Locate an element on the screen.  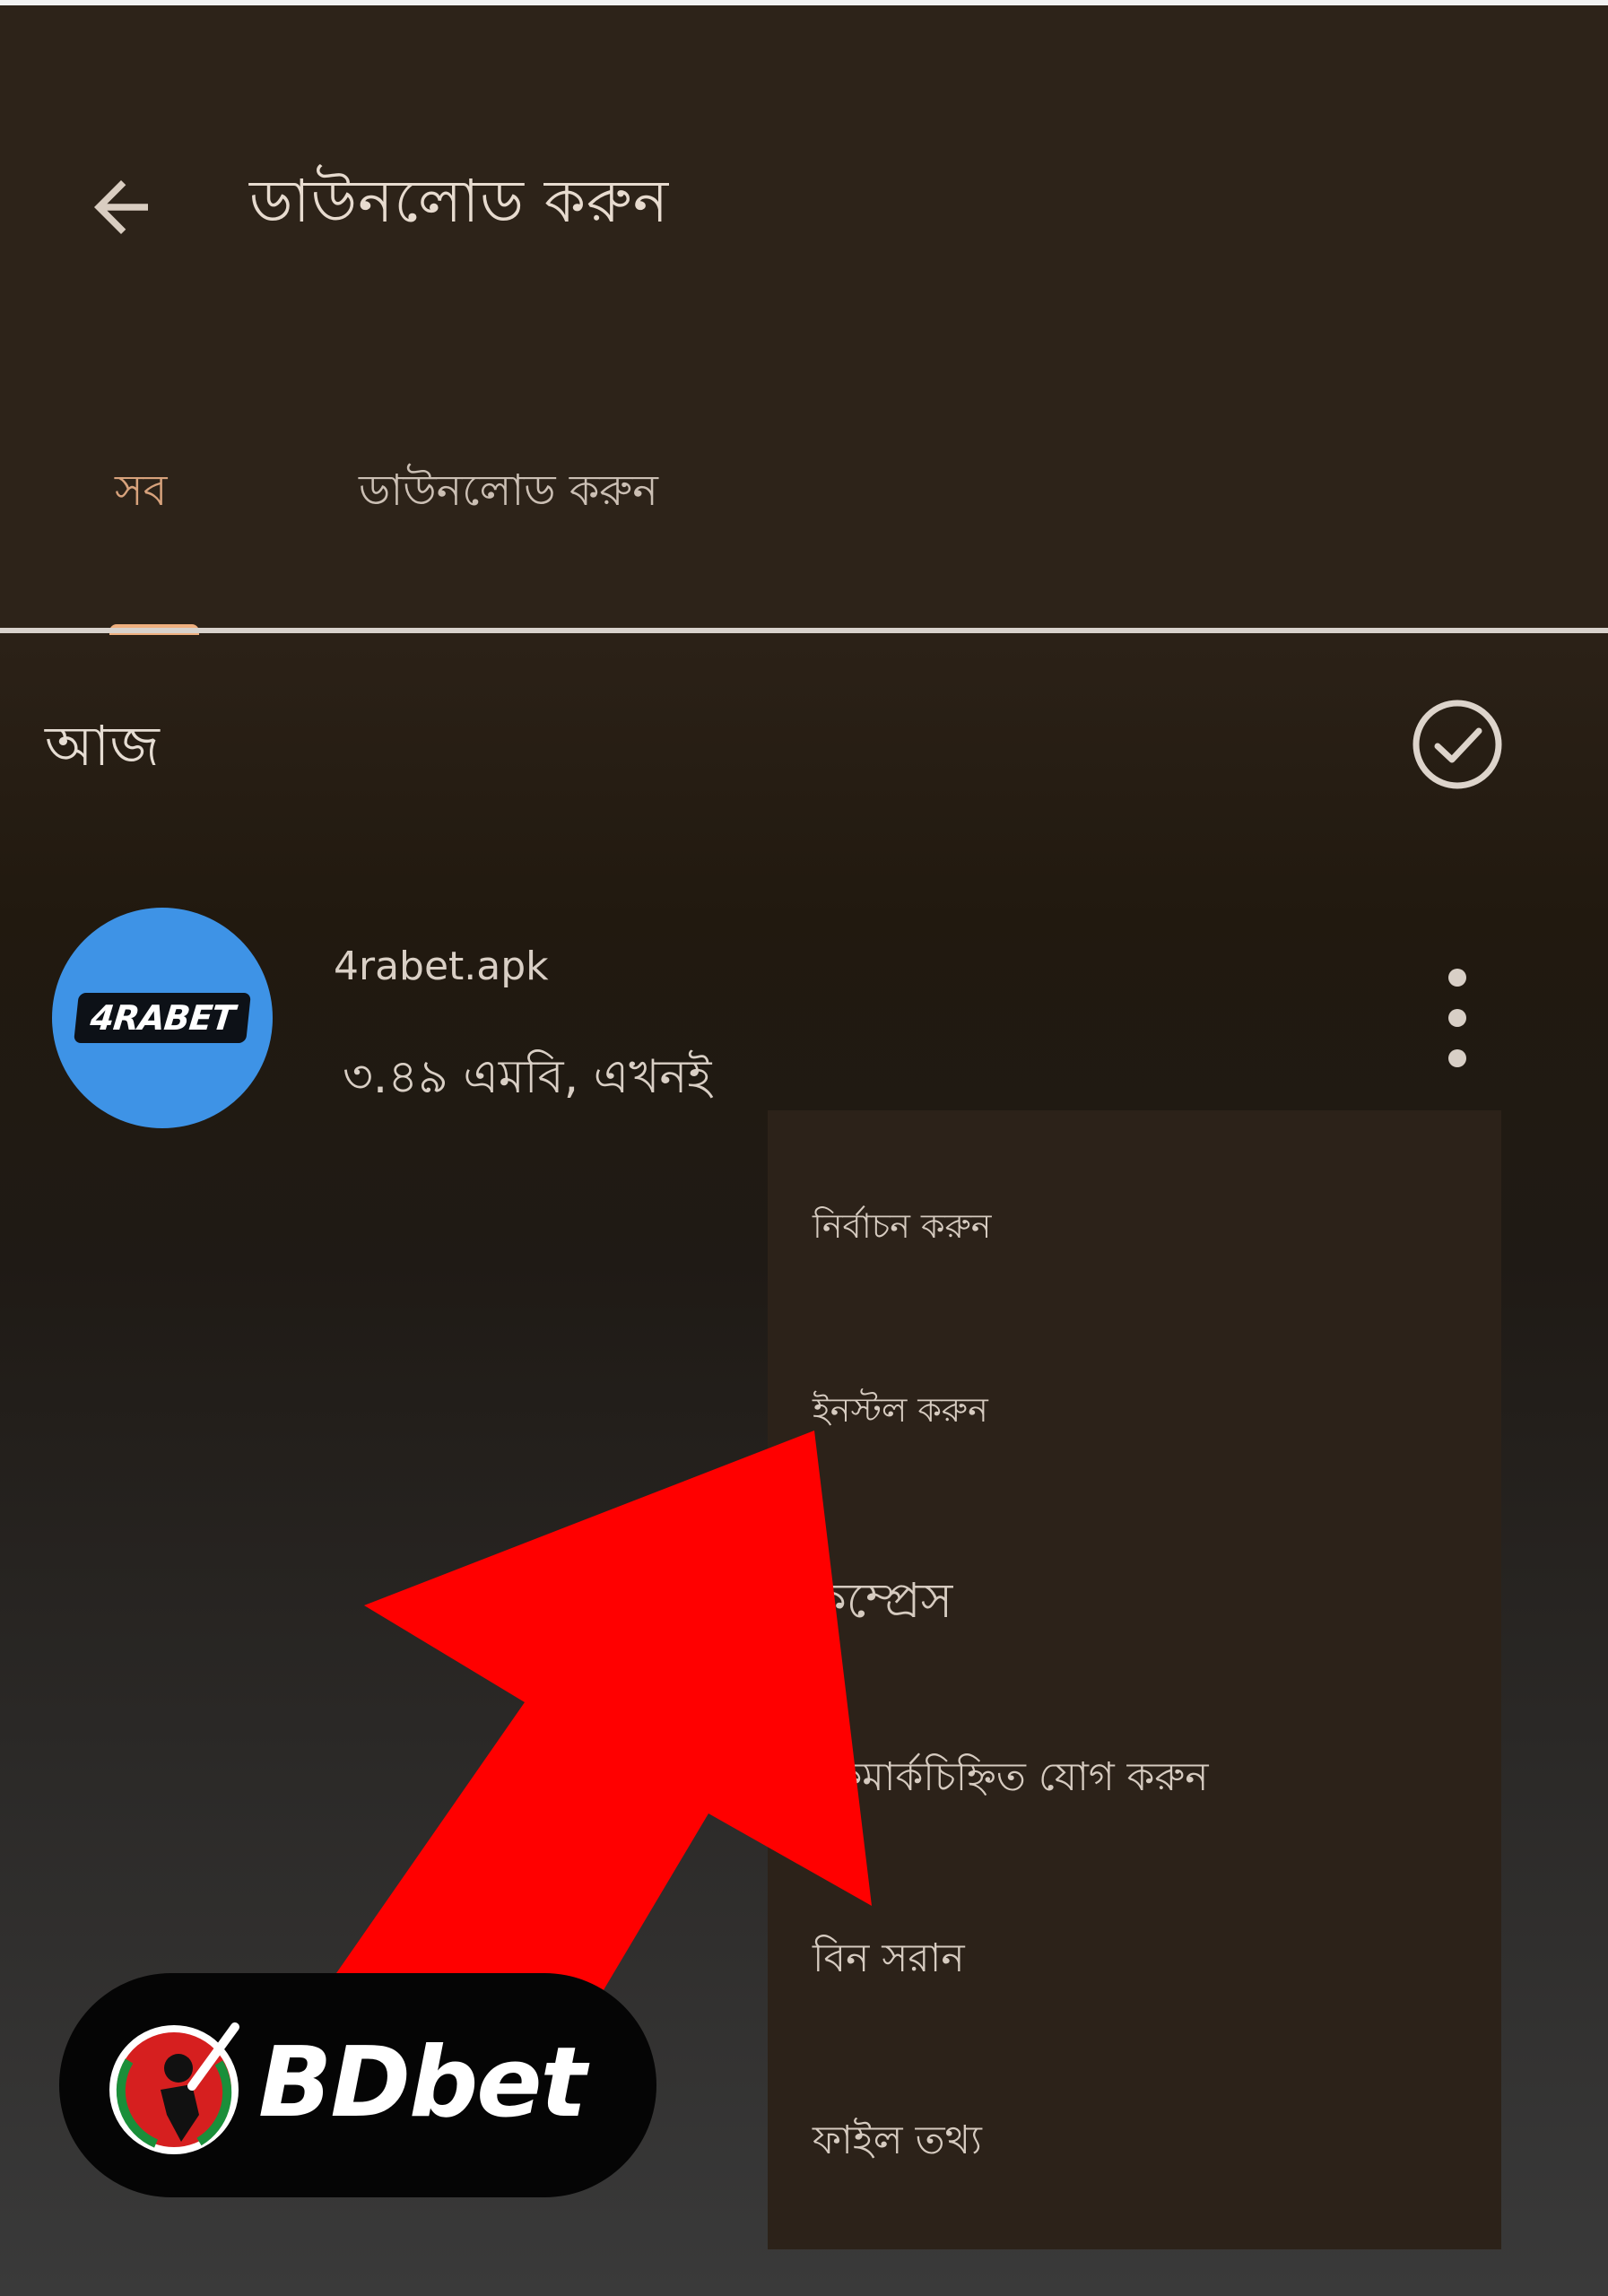
menu-item-select: নির্বাচন করুন is located at coordinates (902, 1228).